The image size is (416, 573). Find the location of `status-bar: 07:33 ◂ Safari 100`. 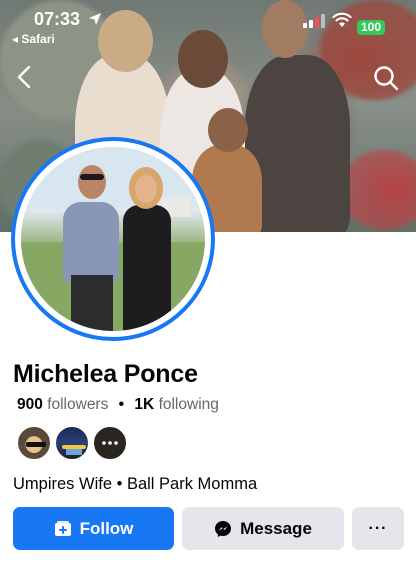

status-bar: 07:33 ◂ Safari 100 is located at coordinates (208, 24).